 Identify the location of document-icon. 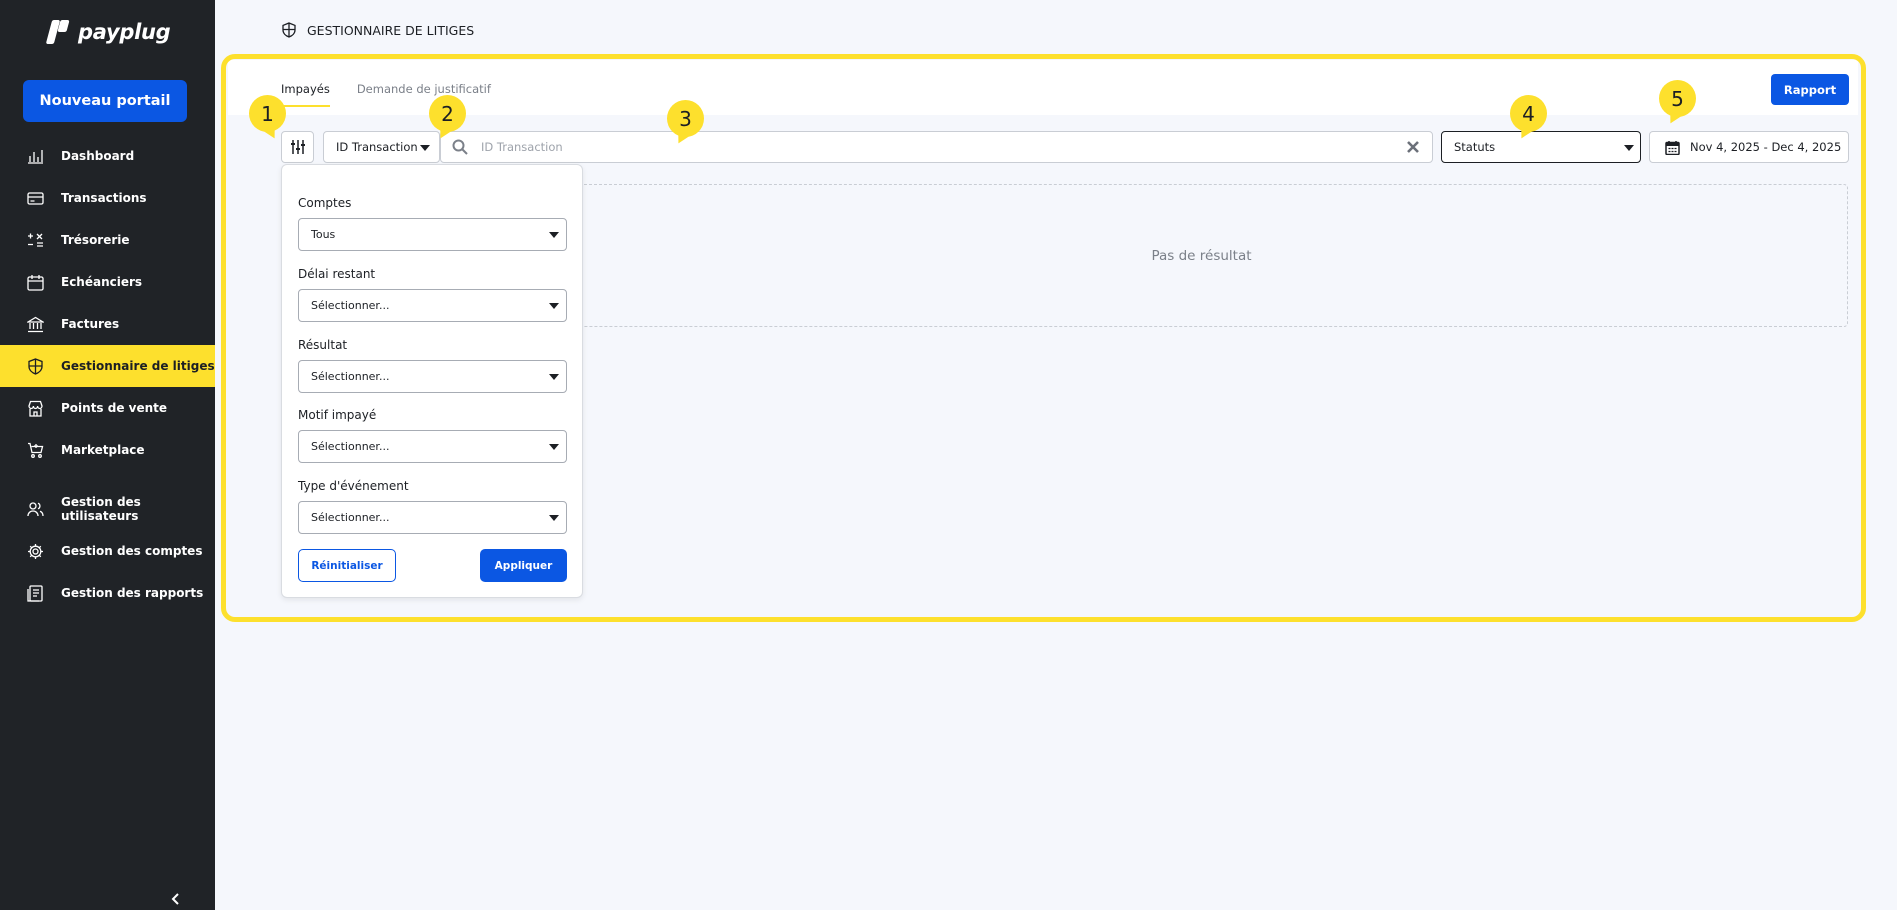
(35, 593).